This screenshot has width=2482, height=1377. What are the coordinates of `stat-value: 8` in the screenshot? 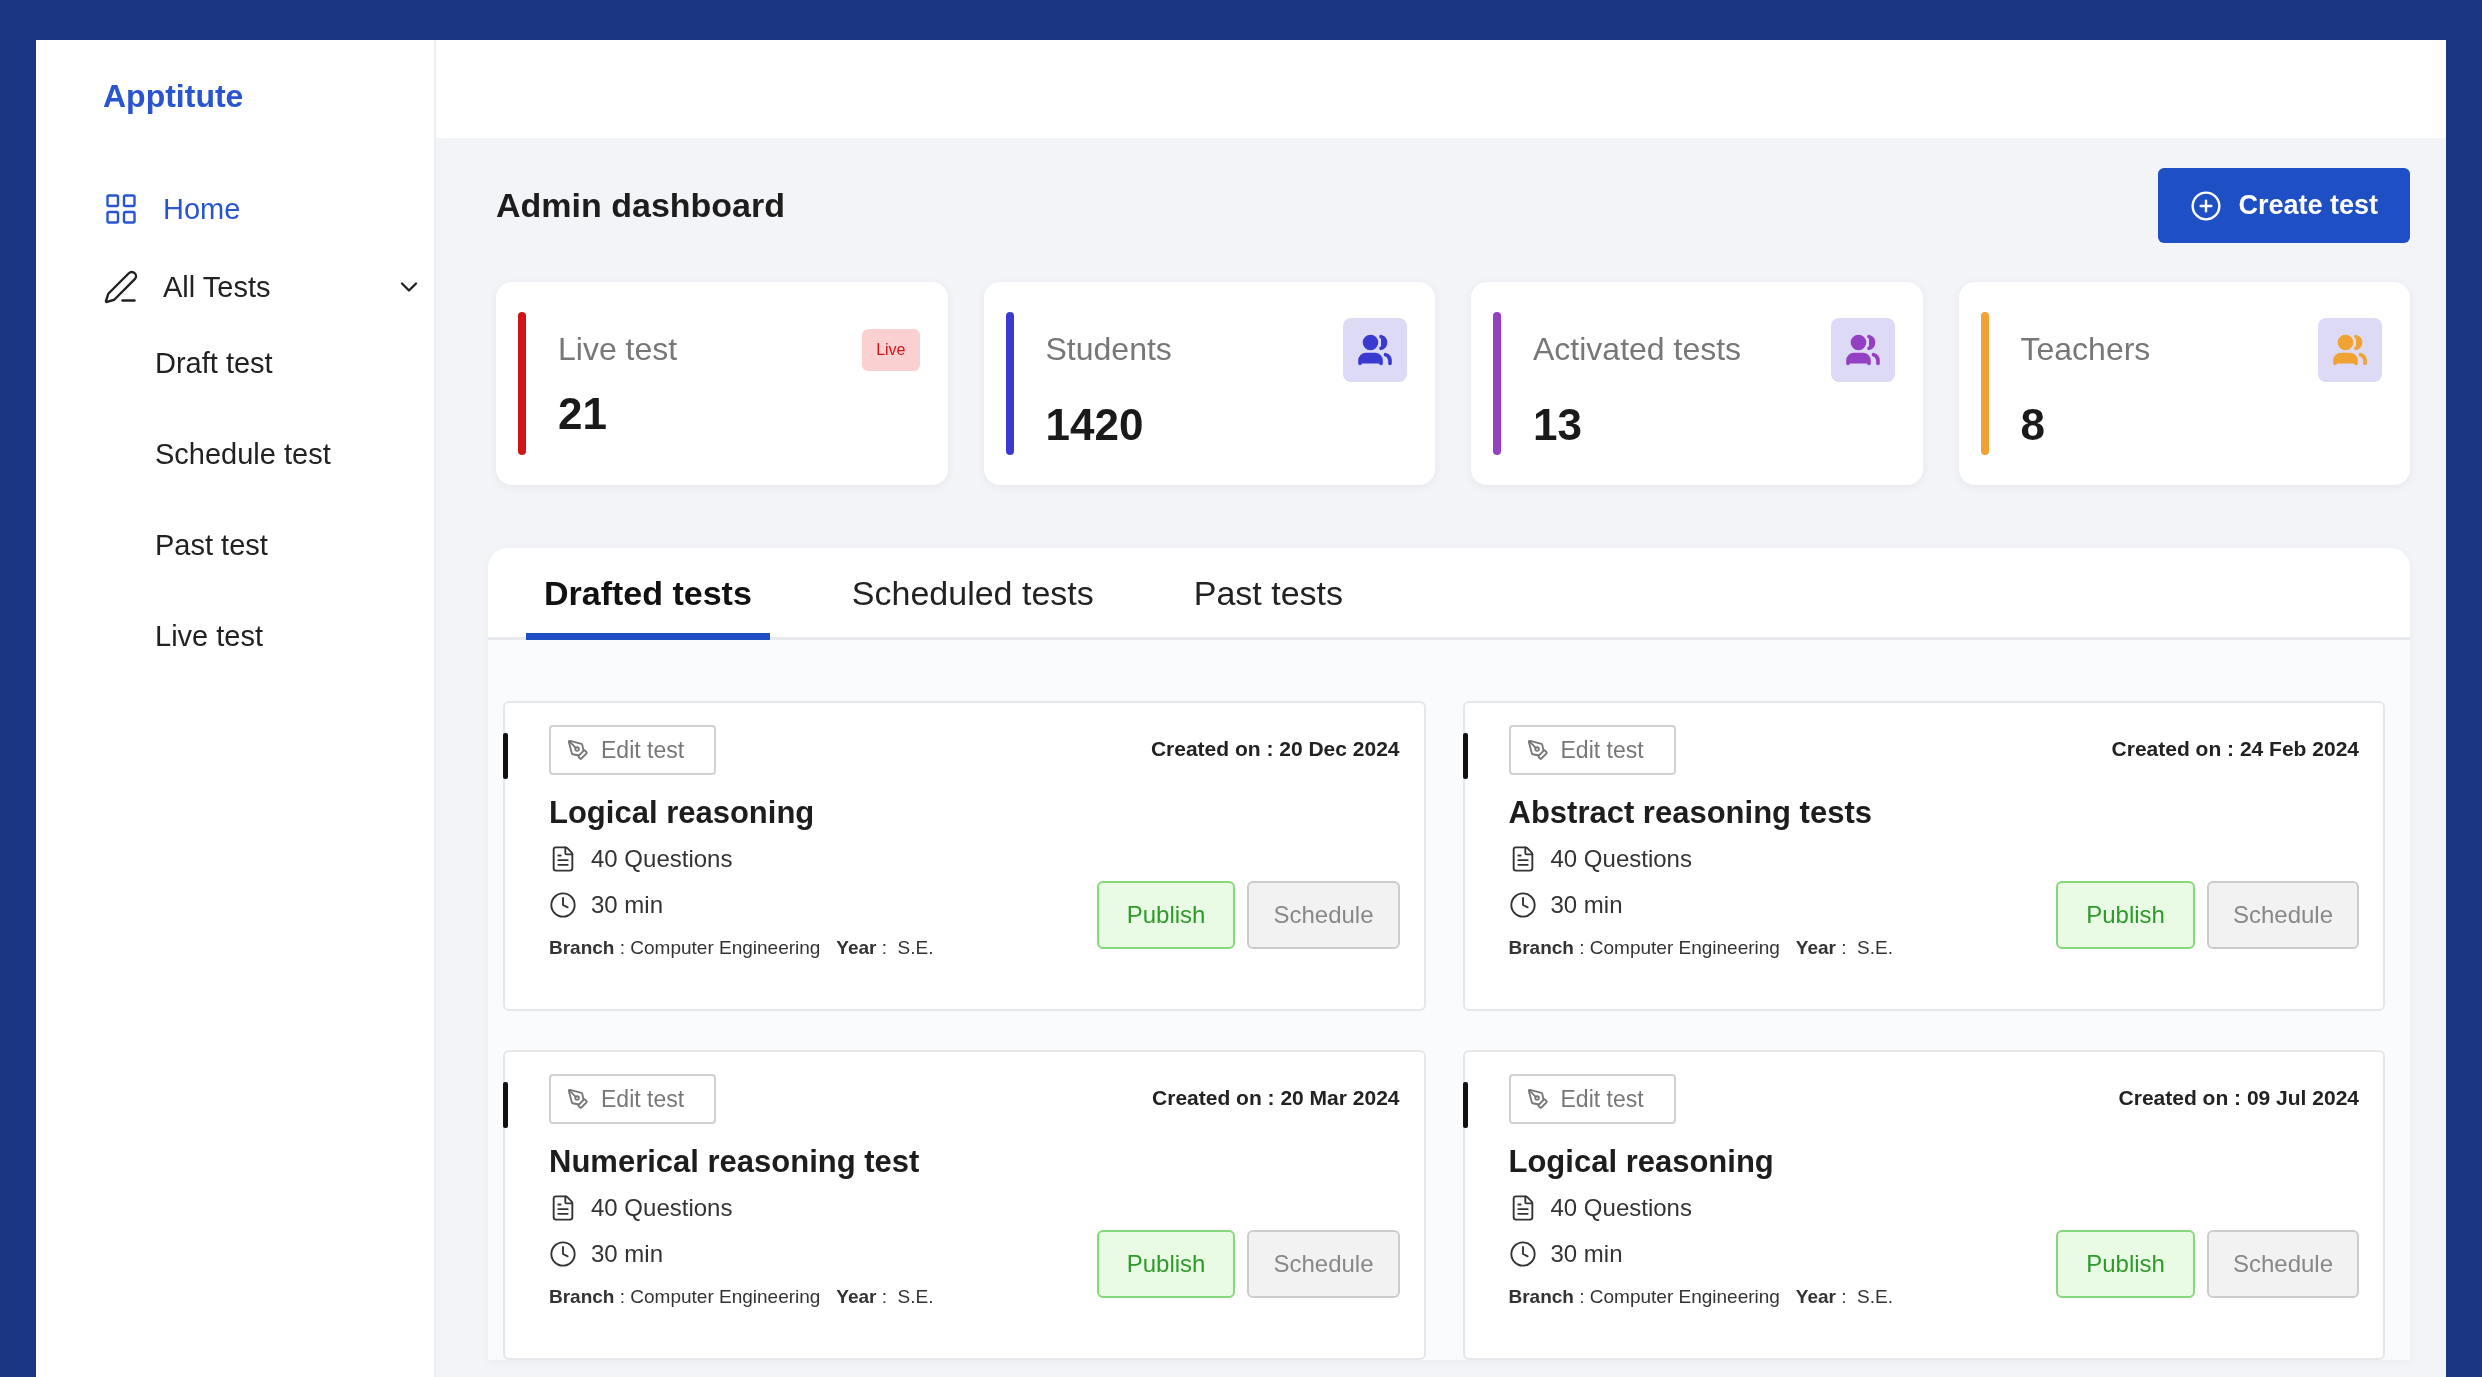 It's located at (2033, 424).